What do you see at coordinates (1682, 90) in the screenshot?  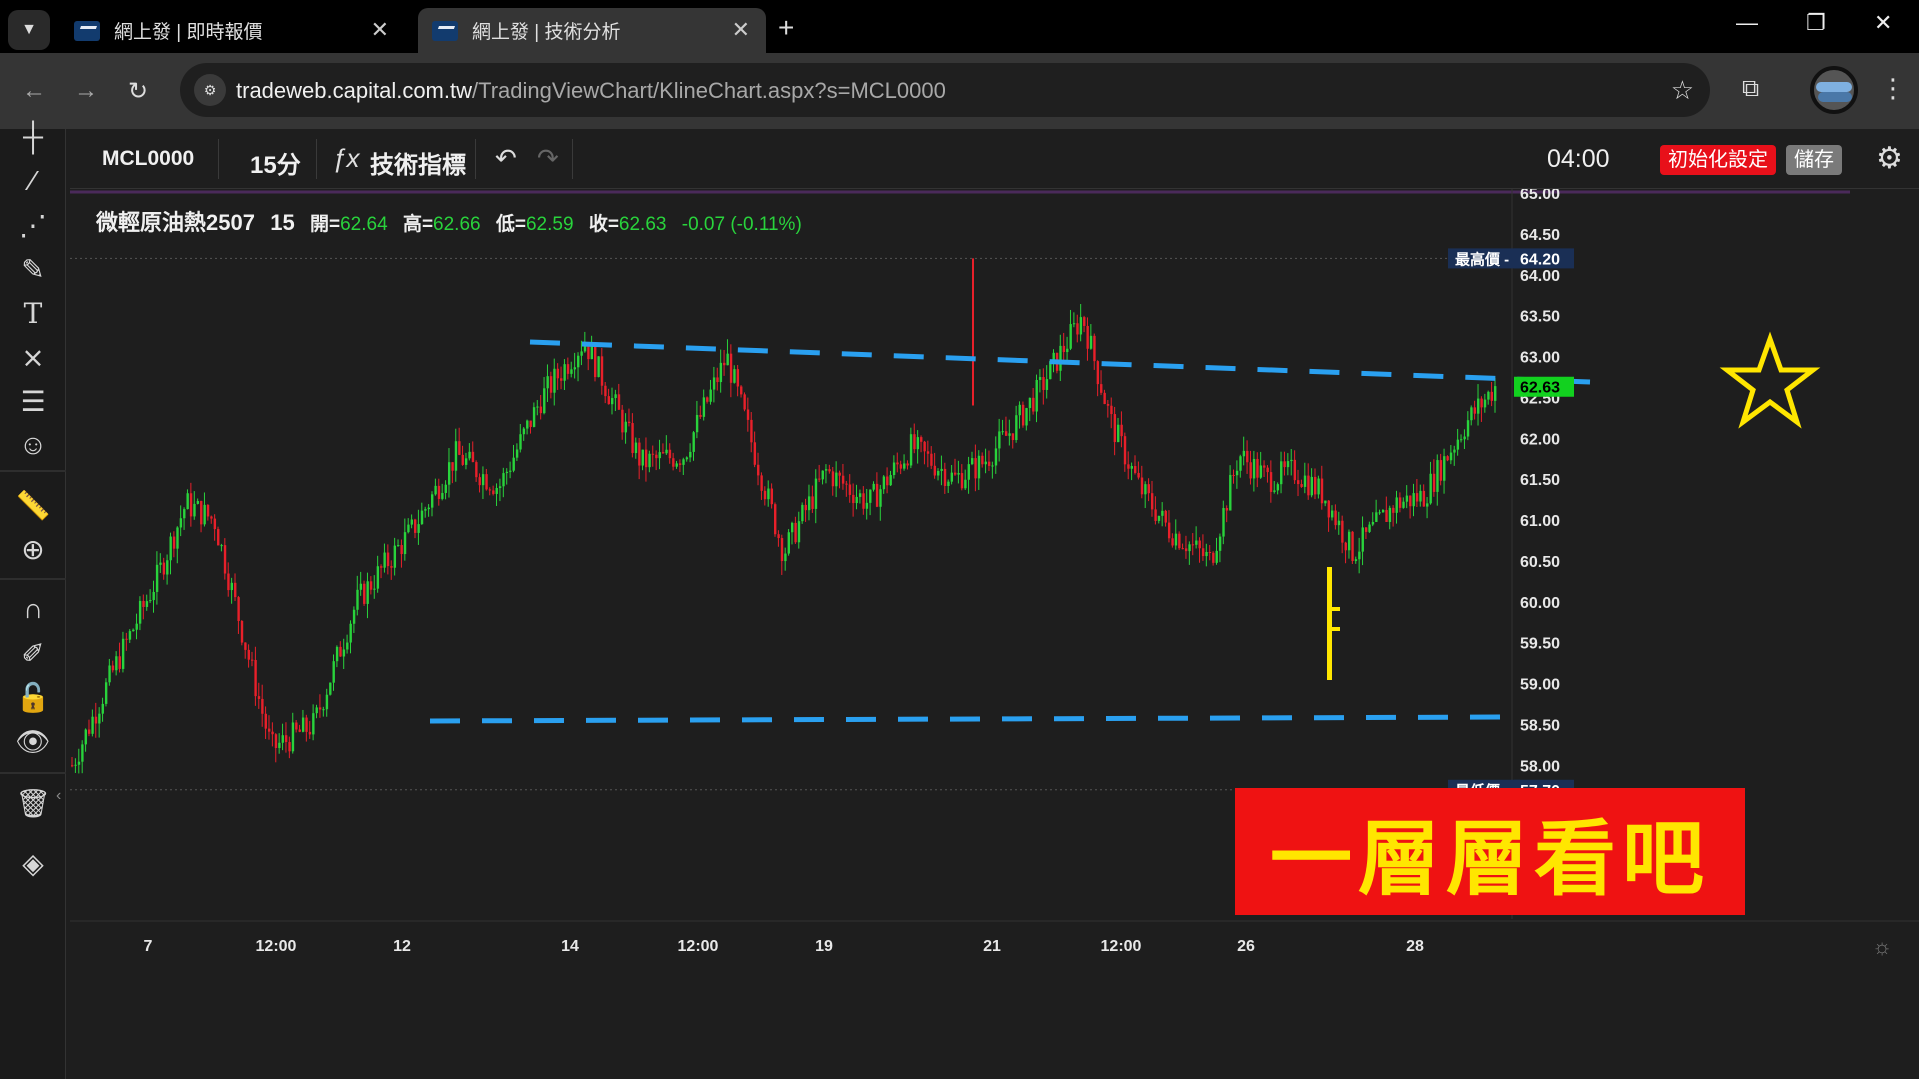 I see `bookmark-star-icon: ☆` at bounding box center [1682, 90].